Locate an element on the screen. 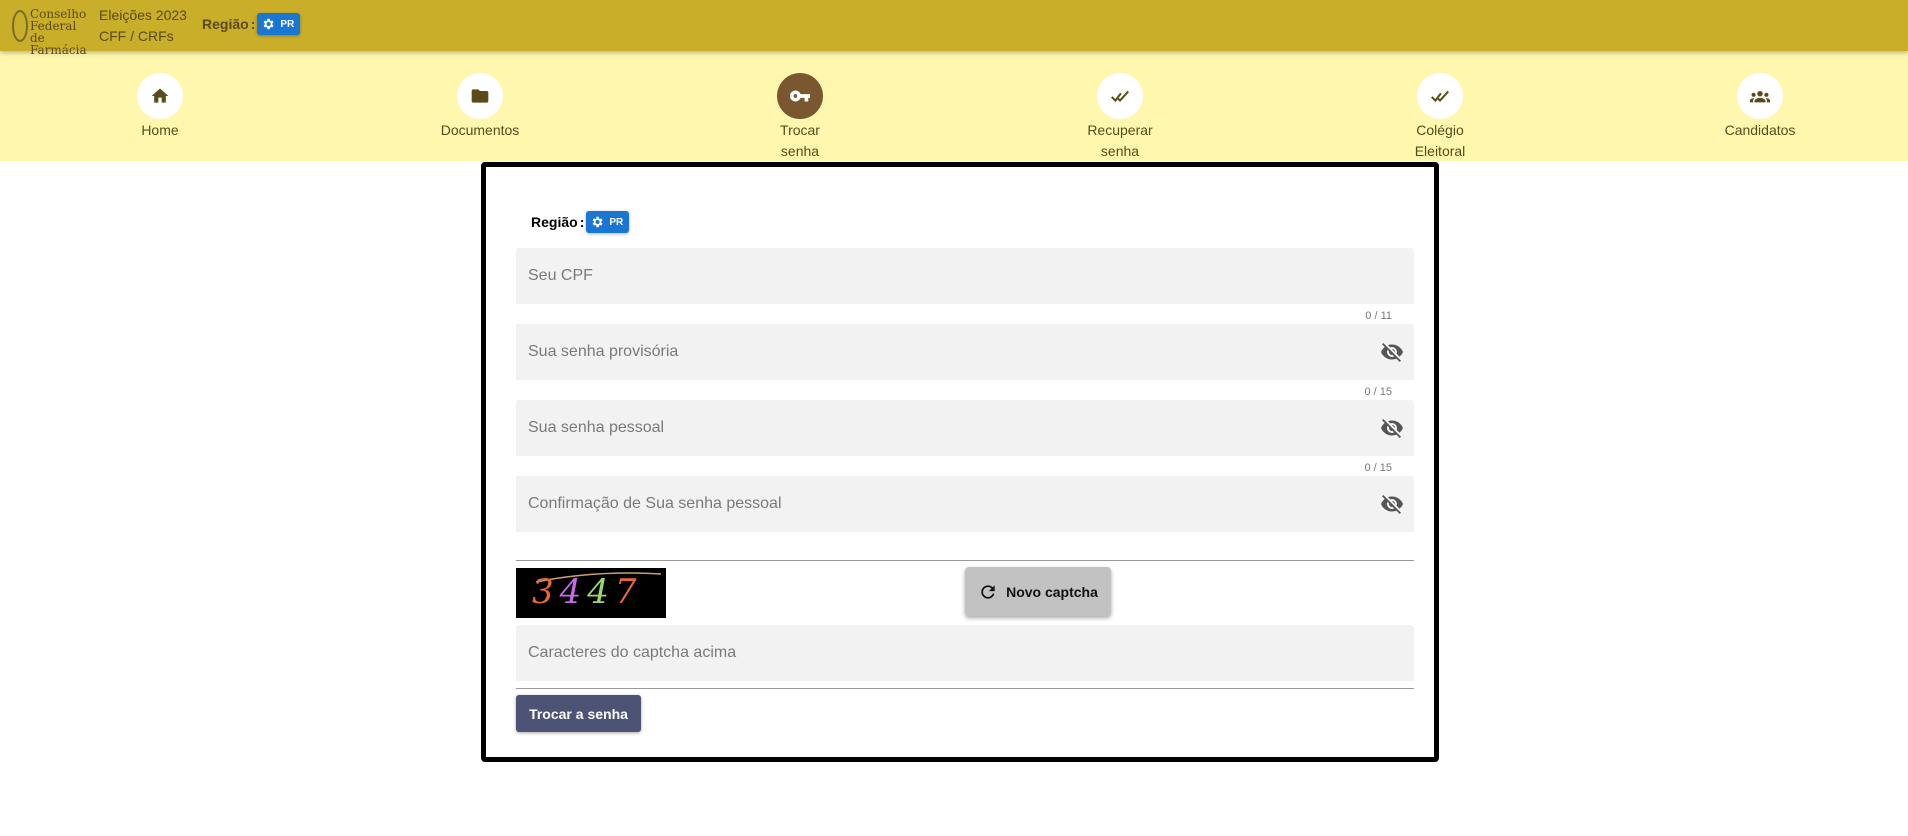 The image size is (1908, 836). nav-label-recuperar-senha: Recuperar senha is located at coordinates (1120, 140).